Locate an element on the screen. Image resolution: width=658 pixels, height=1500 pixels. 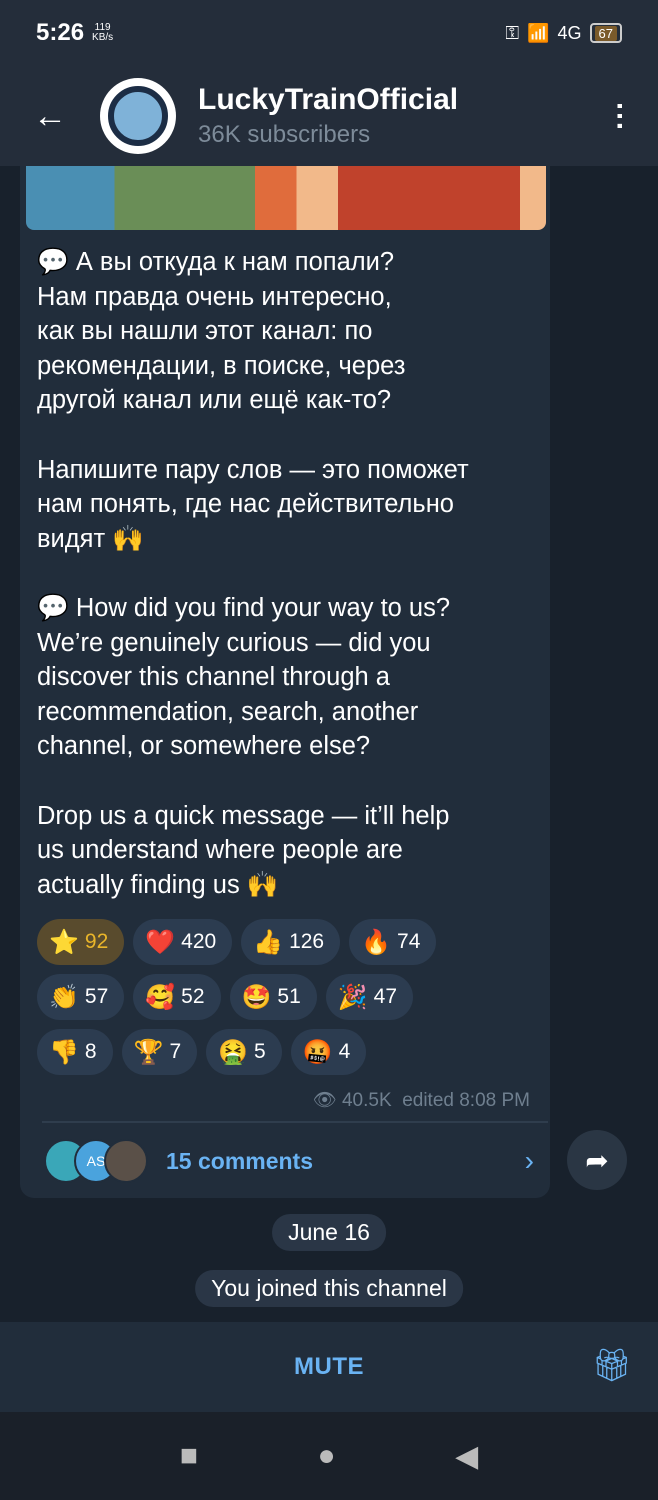
reaction-emoji: 🔥 is located at coordinates (376, 942).